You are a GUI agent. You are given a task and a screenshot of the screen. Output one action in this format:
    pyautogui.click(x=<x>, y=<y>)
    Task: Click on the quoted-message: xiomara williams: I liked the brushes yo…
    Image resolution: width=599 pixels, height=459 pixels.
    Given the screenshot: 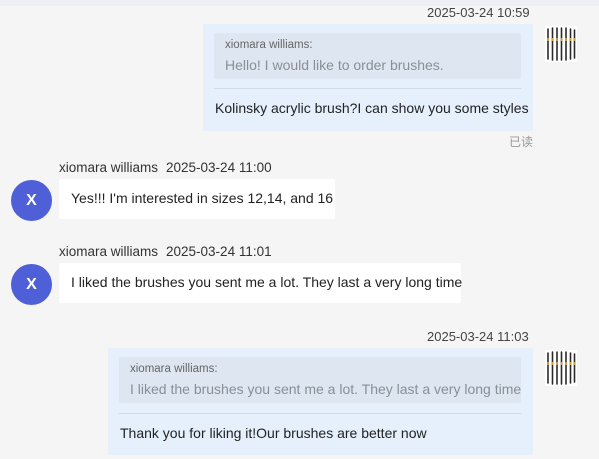 What is the action you would take?
    pyautogui.click(x=320, y=380)
    